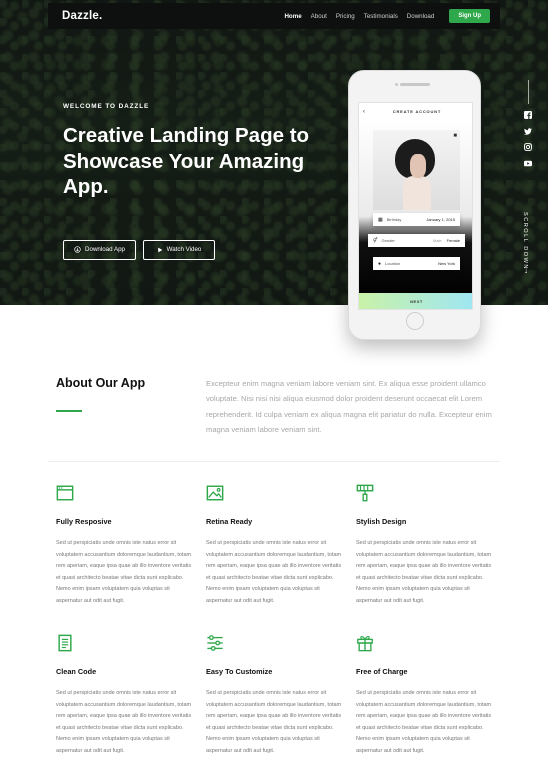 The width and height of the screenshot is (548, 776). I want to click on social-divider, so click(528, 92).